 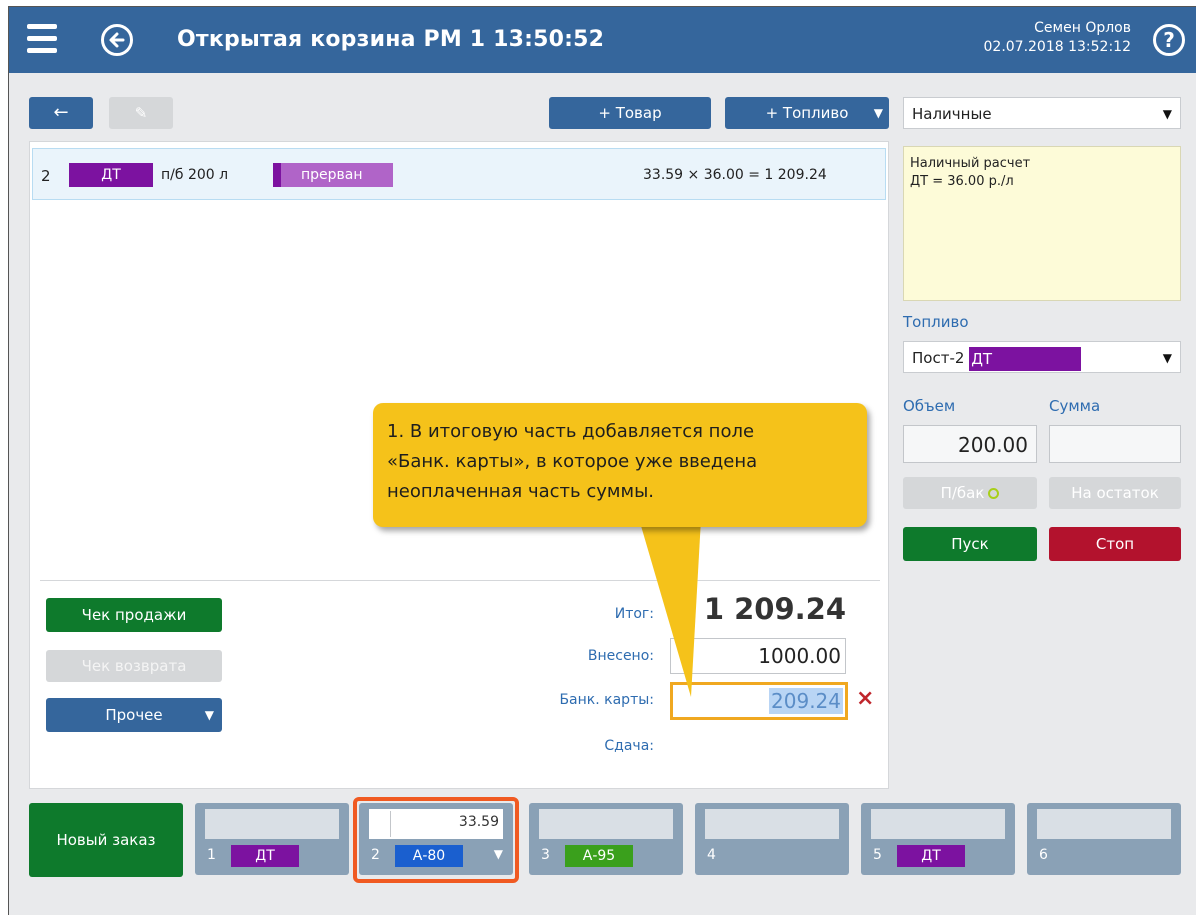 What do you see at coordinates (774, 609) in the screenshot?
I see `total-value: 1 209.24` at bounding box center [774, 609].